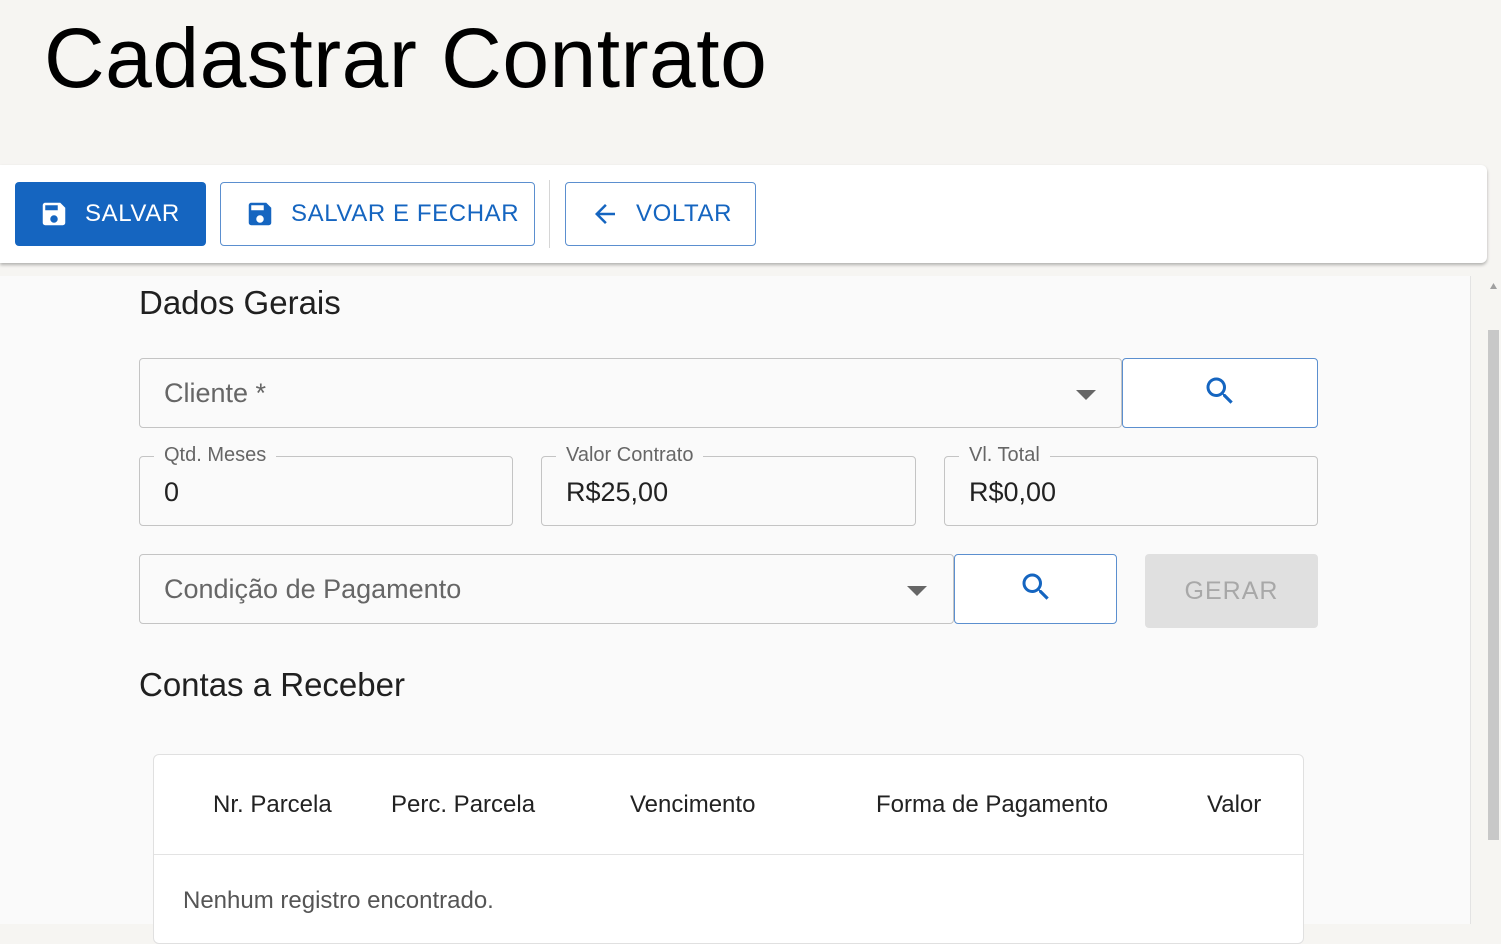 The width and height of the screenshot is (1501, 944). Describe the element at coordinates (728, 854) in the screenshot. I see `table-divider` at that location.